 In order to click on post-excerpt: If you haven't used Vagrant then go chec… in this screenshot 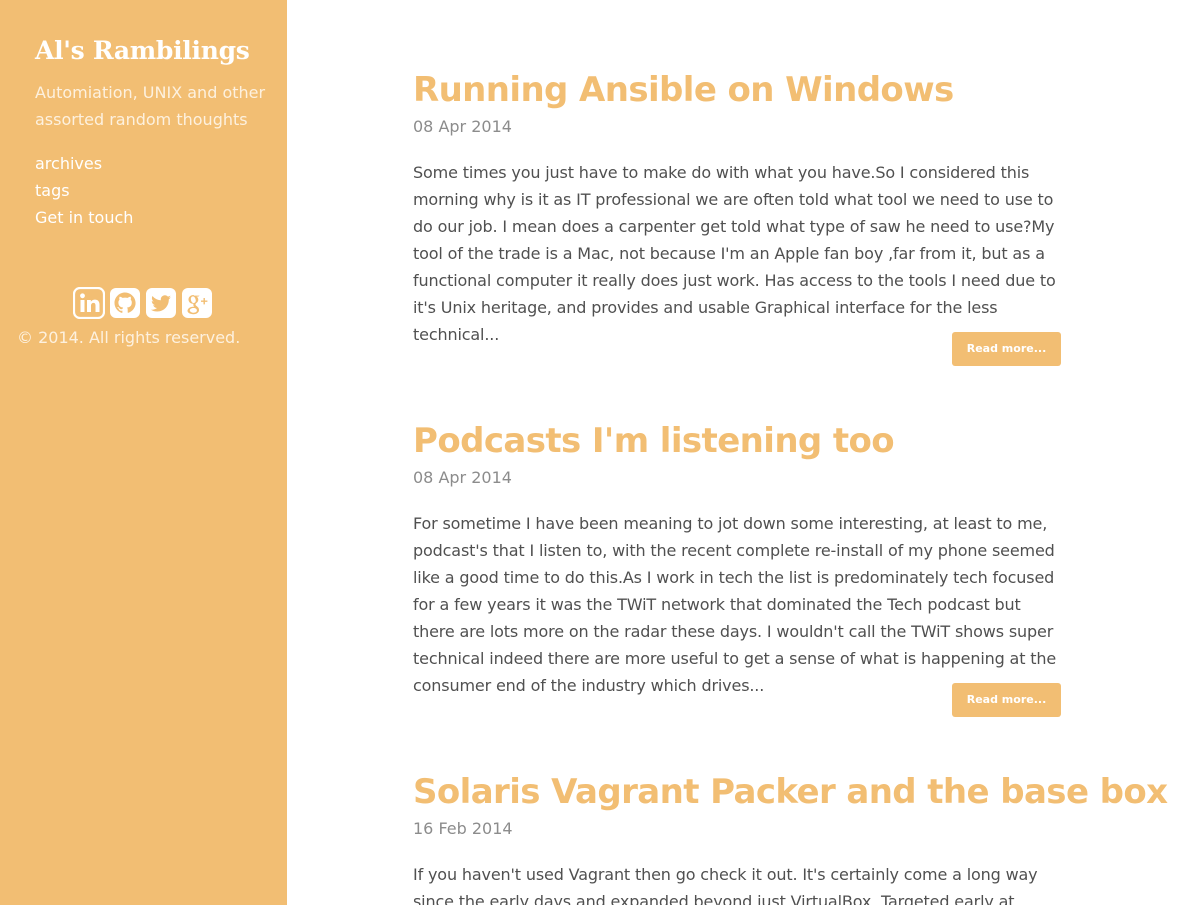, I will do `click(725, 885)`.